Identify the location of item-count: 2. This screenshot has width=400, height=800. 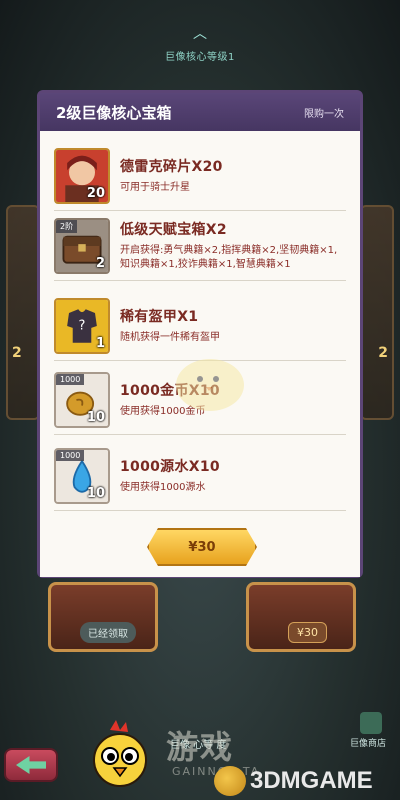
(100, 263).